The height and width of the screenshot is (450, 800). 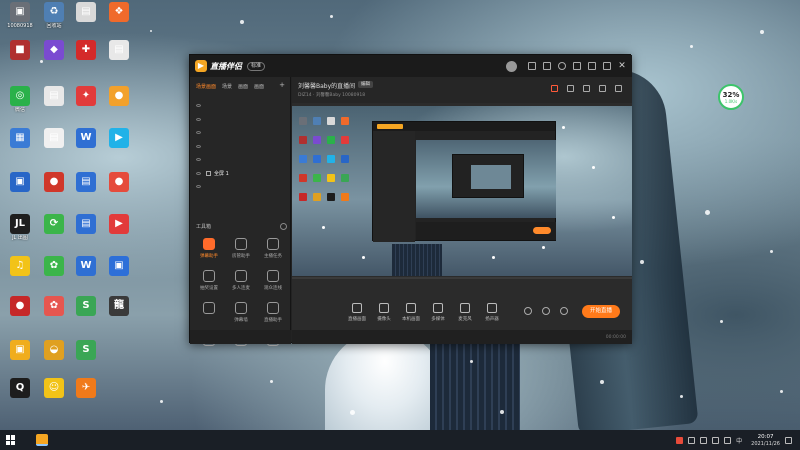 I want to click on record-video-icon, so click(x=528, y=311).